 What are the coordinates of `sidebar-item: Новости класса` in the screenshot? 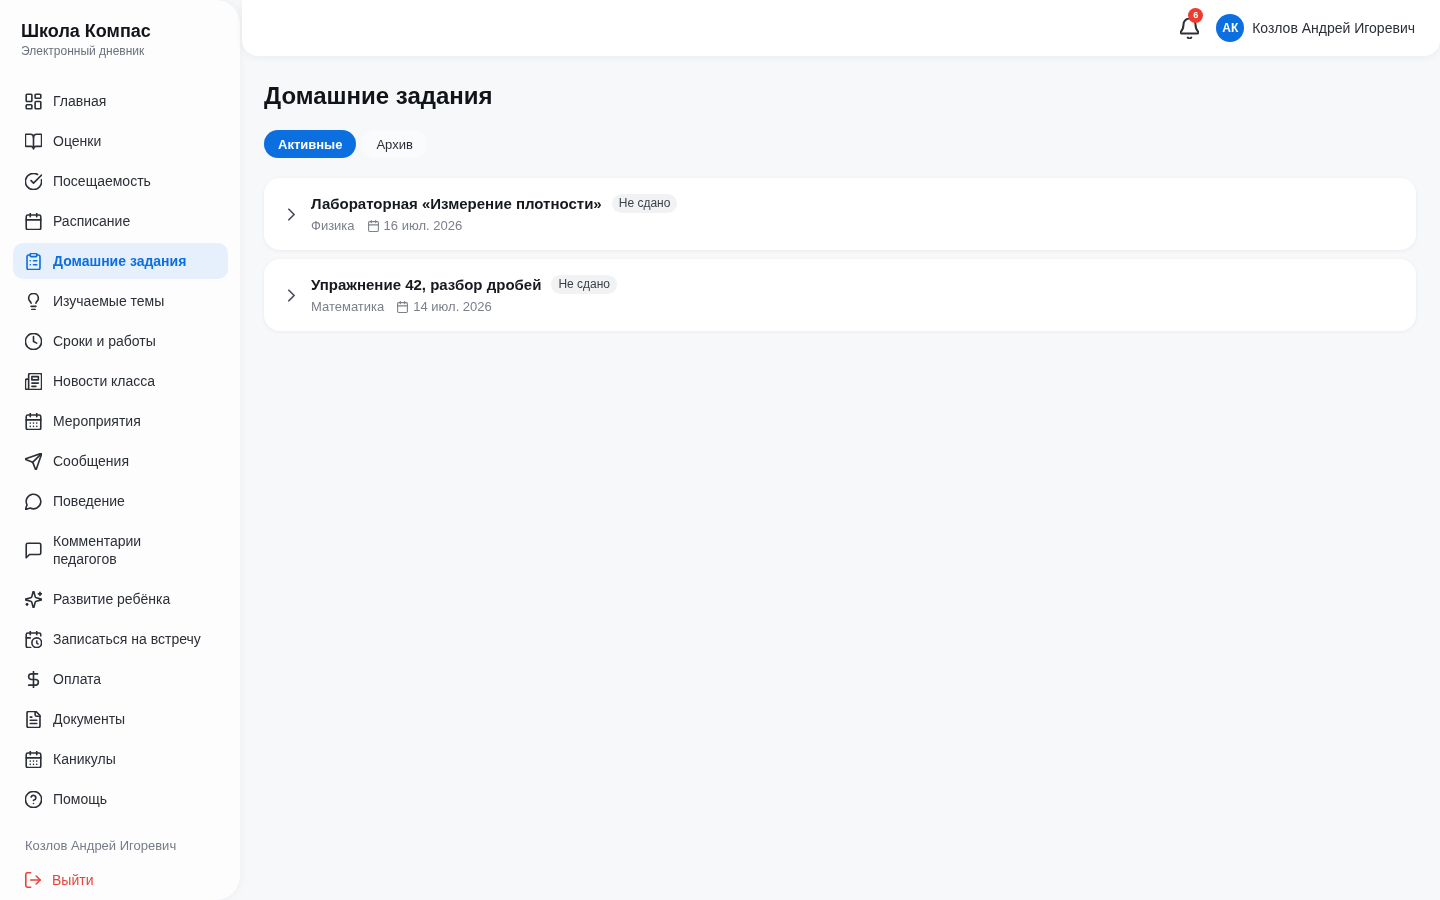 It's located at (120, 381).